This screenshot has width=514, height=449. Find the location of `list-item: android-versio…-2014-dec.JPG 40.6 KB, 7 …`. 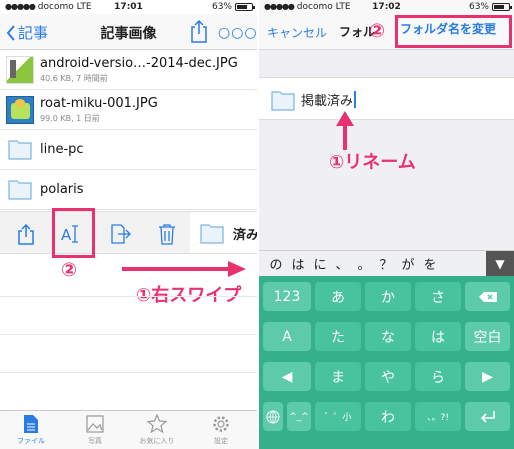

list-item: android-versio…-2014-dec.JPG 40.6 KB, 7 … is located at coordinates (128, 70).